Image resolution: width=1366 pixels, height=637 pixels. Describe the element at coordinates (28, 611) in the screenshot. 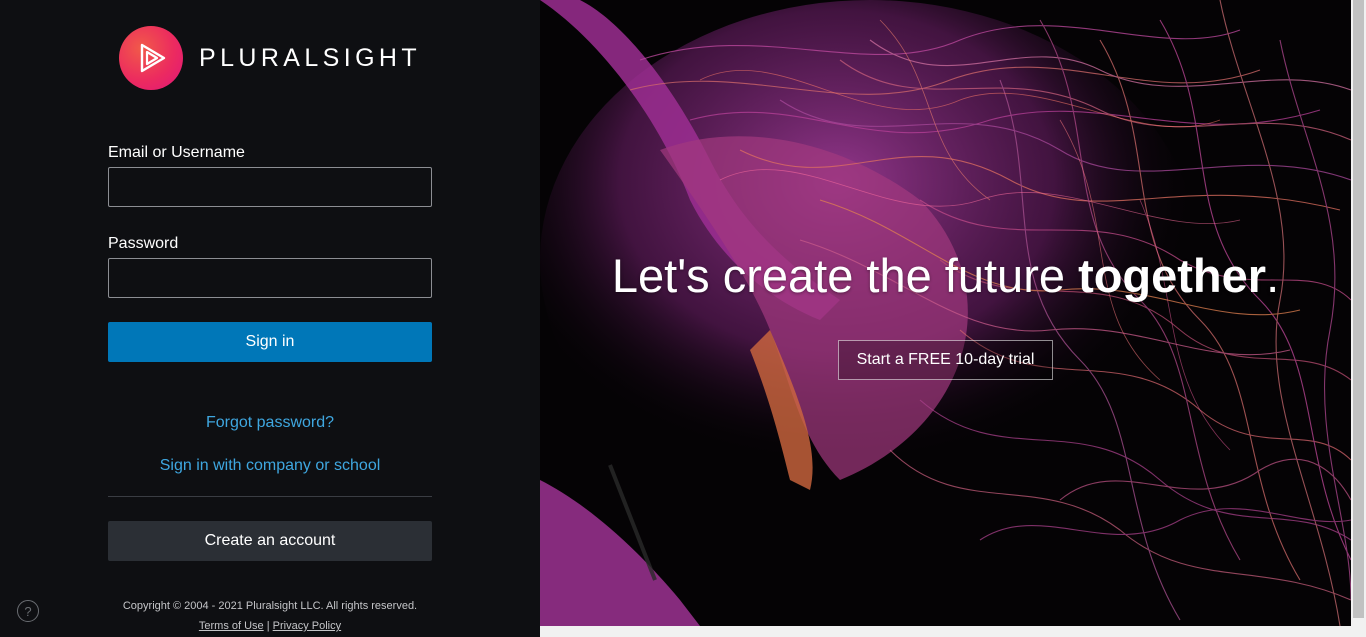

I see `help-icon: ?` at that location.